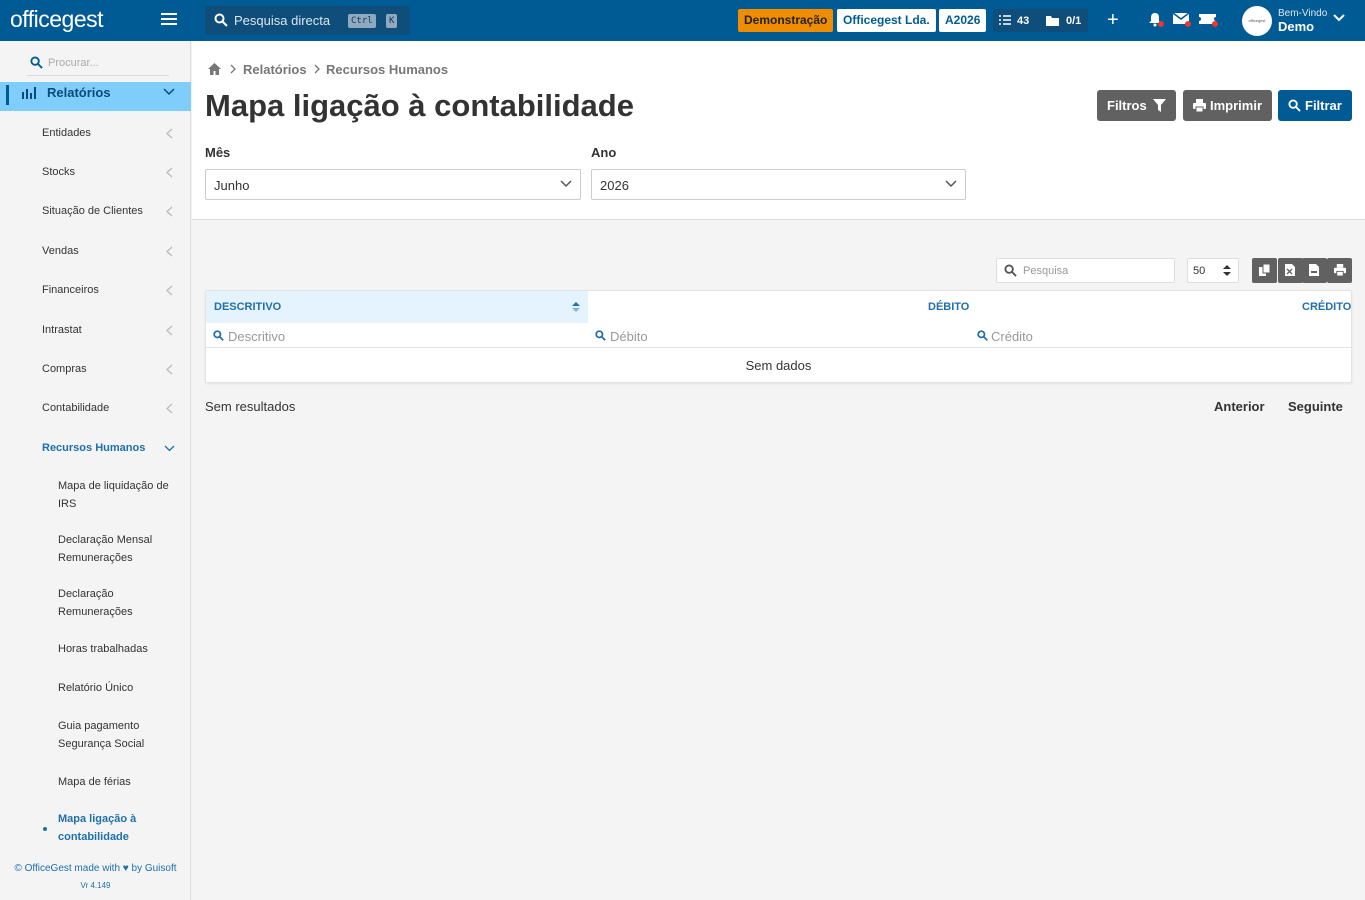  What do you see at coordinates (93, 448) in the screenshot?
I see `sidebar-item-recursos-humanos: Recursos Humanos` at bounding box center [93, 448].